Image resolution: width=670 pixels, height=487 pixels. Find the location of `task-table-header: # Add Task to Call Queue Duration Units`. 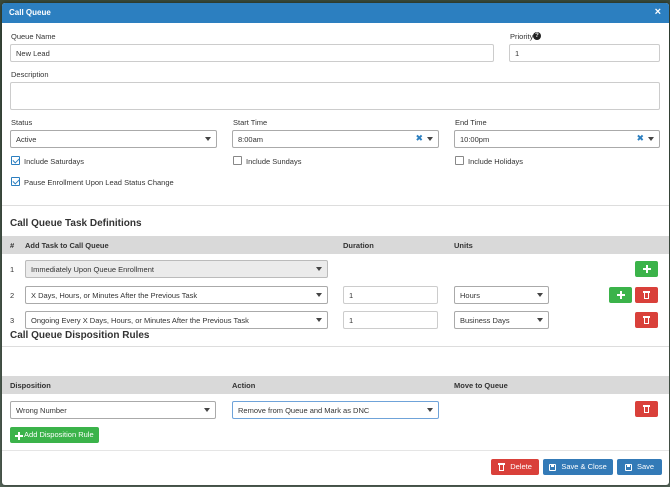

task-table-header: # Add Task to Call Queue Duration Units is located at coordinates (335, 245).